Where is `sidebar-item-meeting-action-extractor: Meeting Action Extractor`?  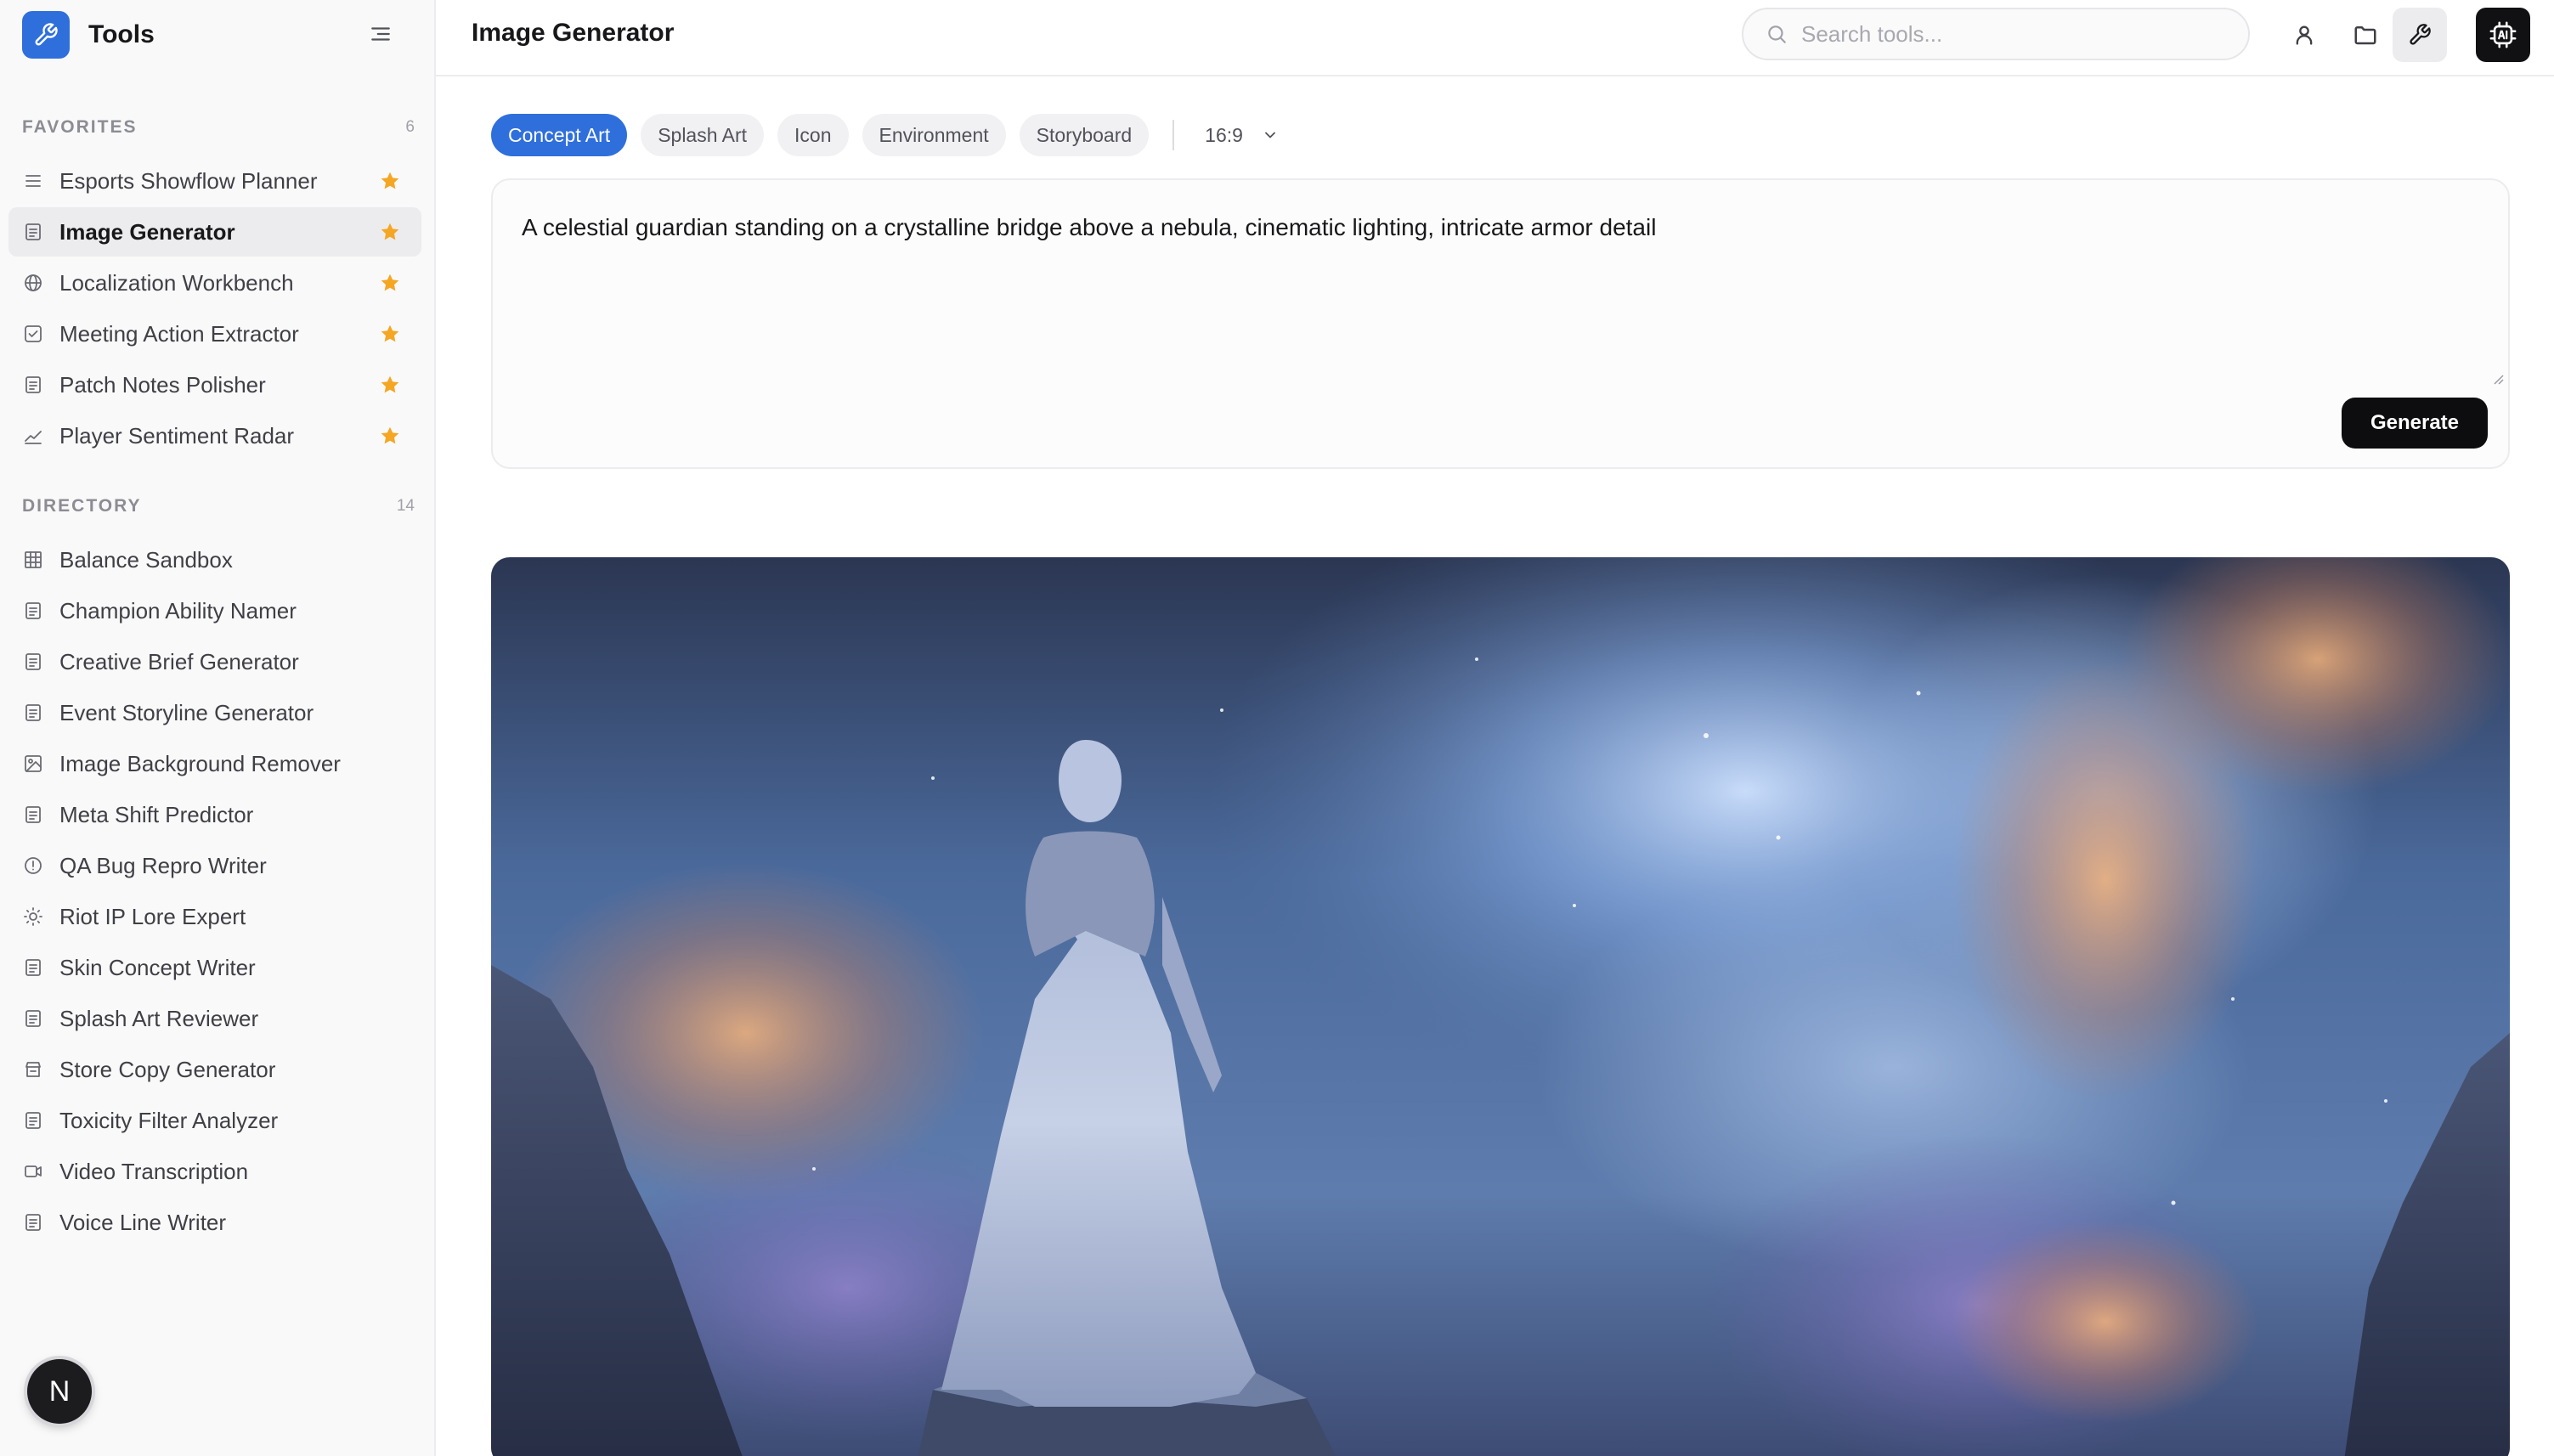 sidebar-item-meeting-action-extractor: Meeting Action Extractor is located at coordinates (214, 334).